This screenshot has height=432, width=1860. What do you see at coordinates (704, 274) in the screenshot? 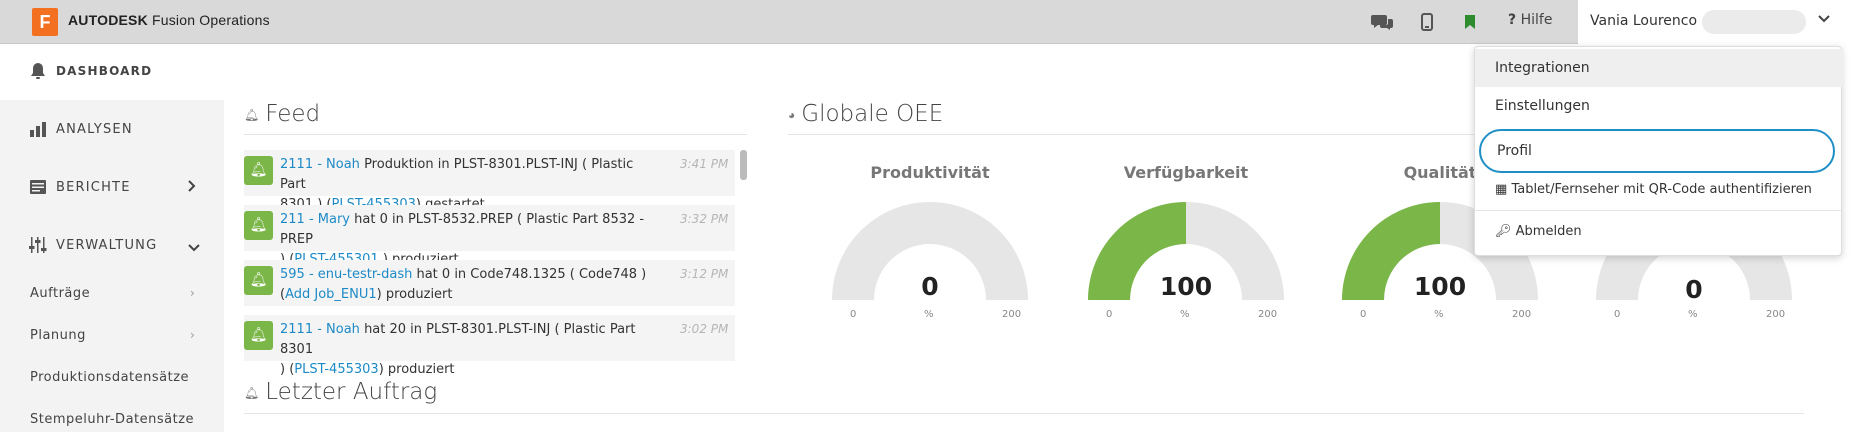
I see `feed-time: 3:12 PM` at bounding box center [704, 274].